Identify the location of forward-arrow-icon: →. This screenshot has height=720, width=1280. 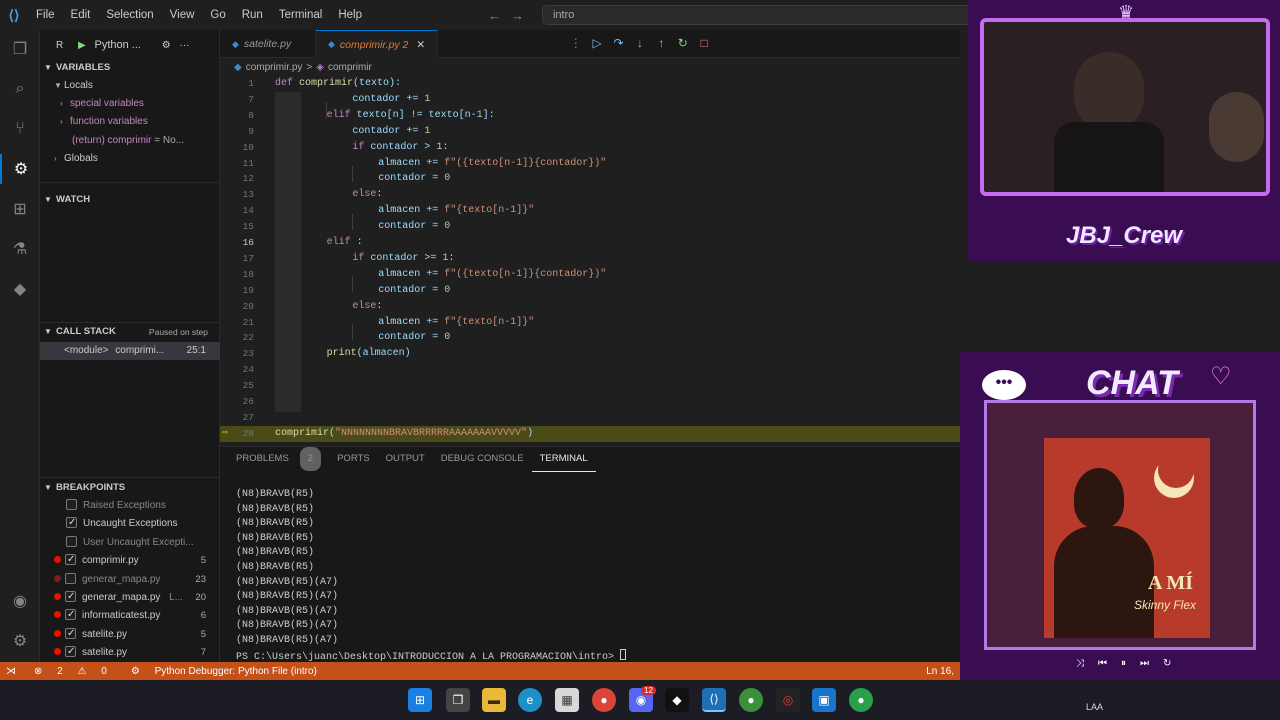
(517, 15).